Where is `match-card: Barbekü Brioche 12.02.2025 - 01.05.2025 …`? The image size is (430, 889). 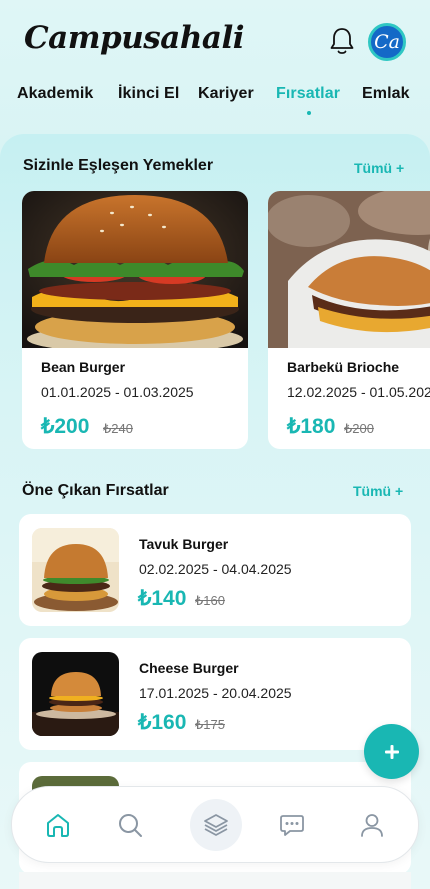 match-card: Barbekü Brioche 12.02.2025 - 01.05.2025 … is located at coordinates (349, 320).